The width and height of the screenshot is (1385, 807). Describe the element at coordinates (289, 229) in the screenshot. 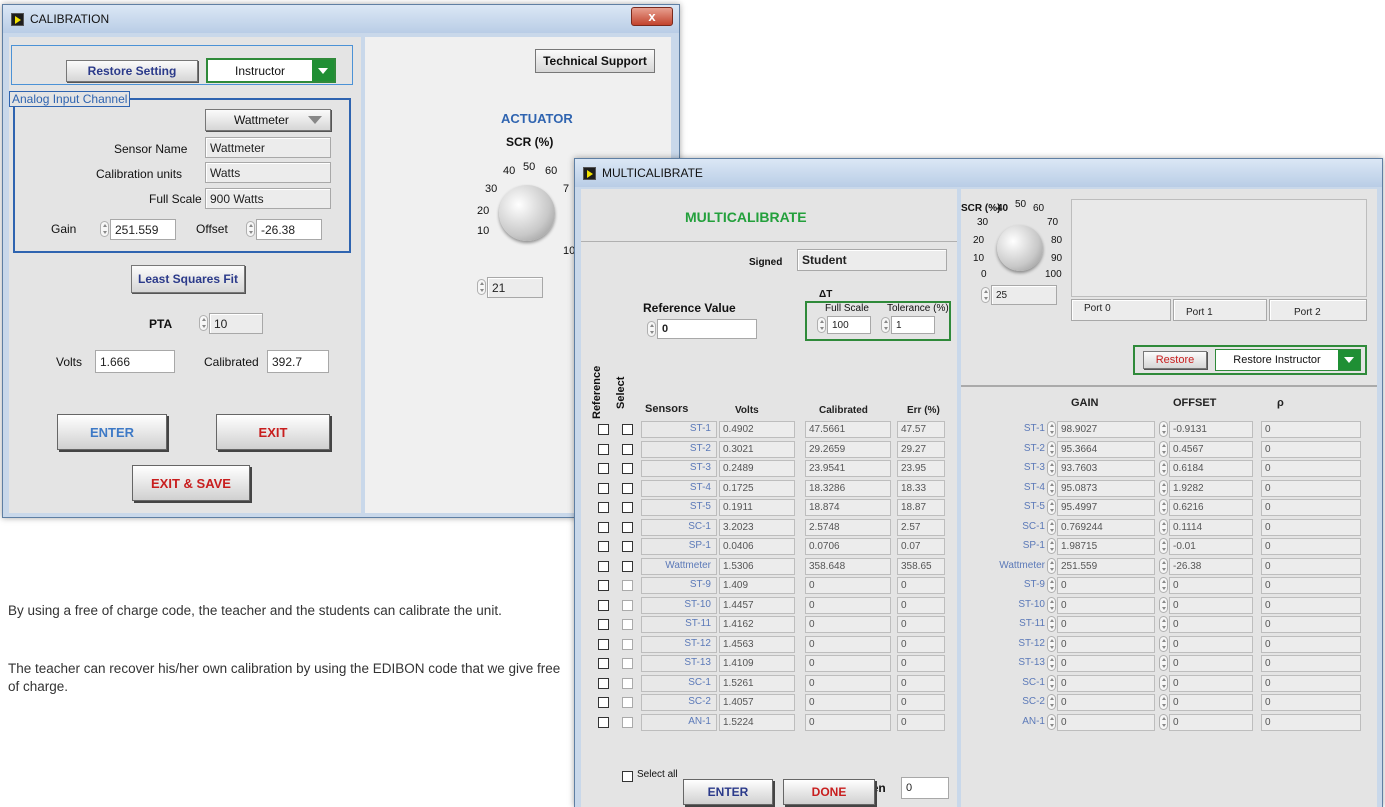

I see `offset-field: -26.38` at that location.